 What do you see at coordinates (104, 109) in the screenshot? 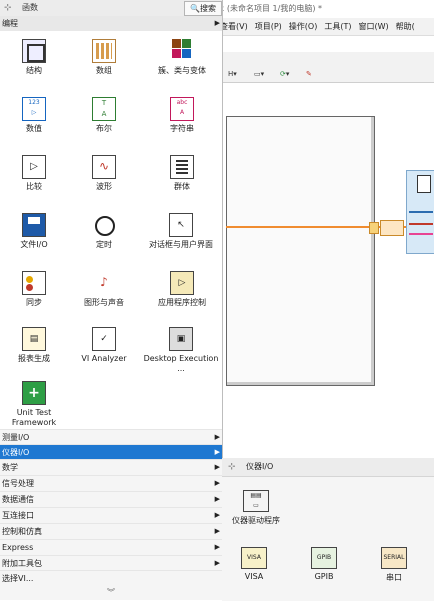
I see `boolean-icon: TA` at bounding box center [104, 109].